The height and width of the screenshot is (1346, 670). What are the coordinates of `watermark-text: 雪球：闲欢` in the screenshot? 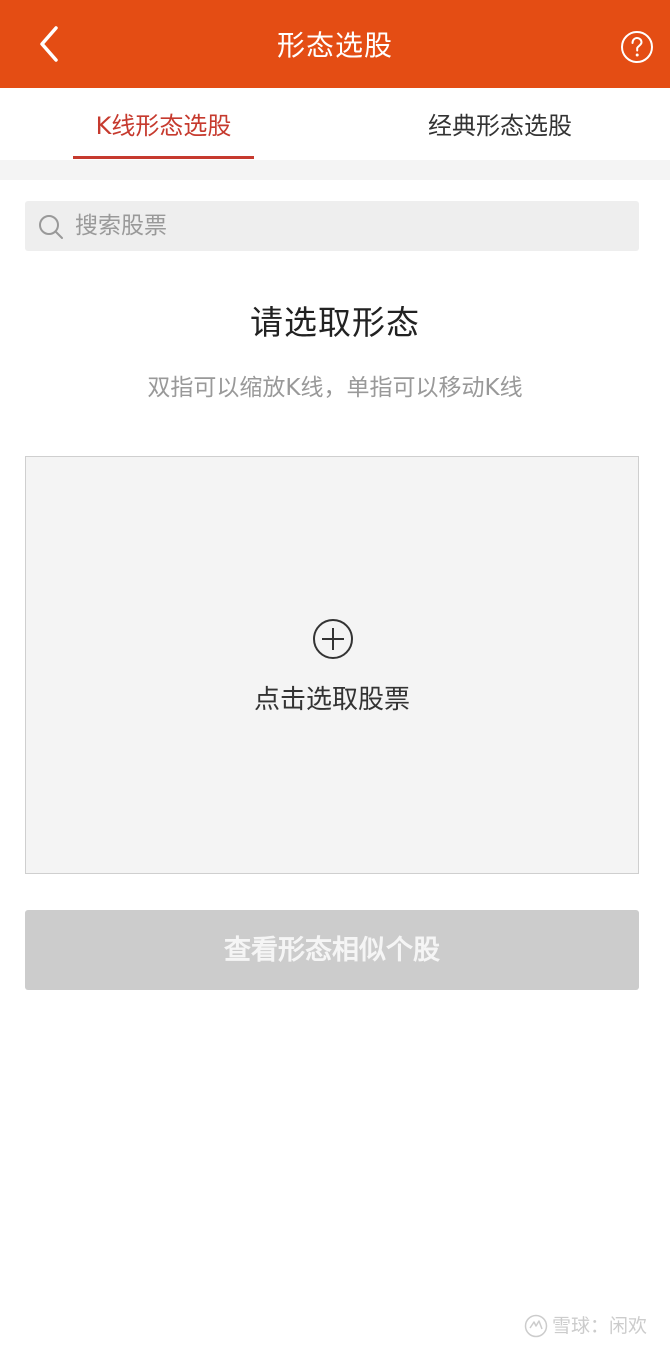 It's located at (600, 1326).